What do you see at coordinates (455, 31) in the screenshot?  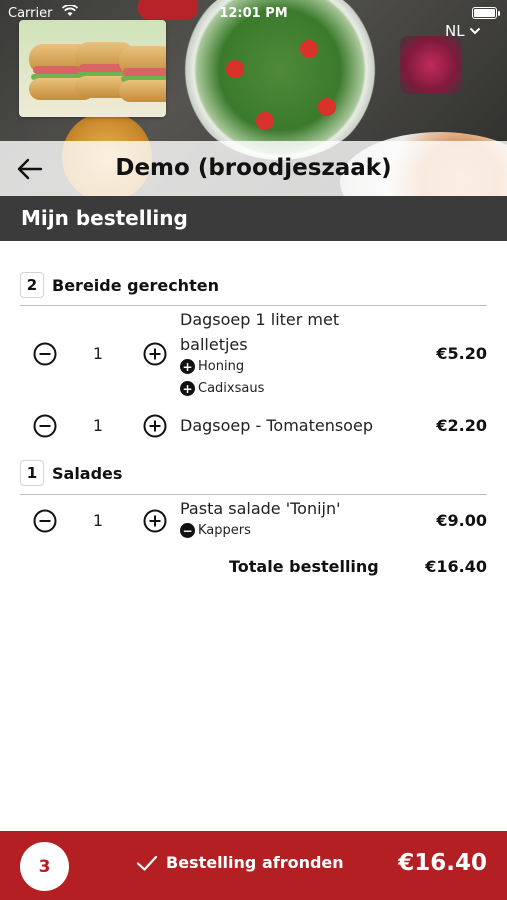 I see `language-label: NL` at bounding box center [455, 31].